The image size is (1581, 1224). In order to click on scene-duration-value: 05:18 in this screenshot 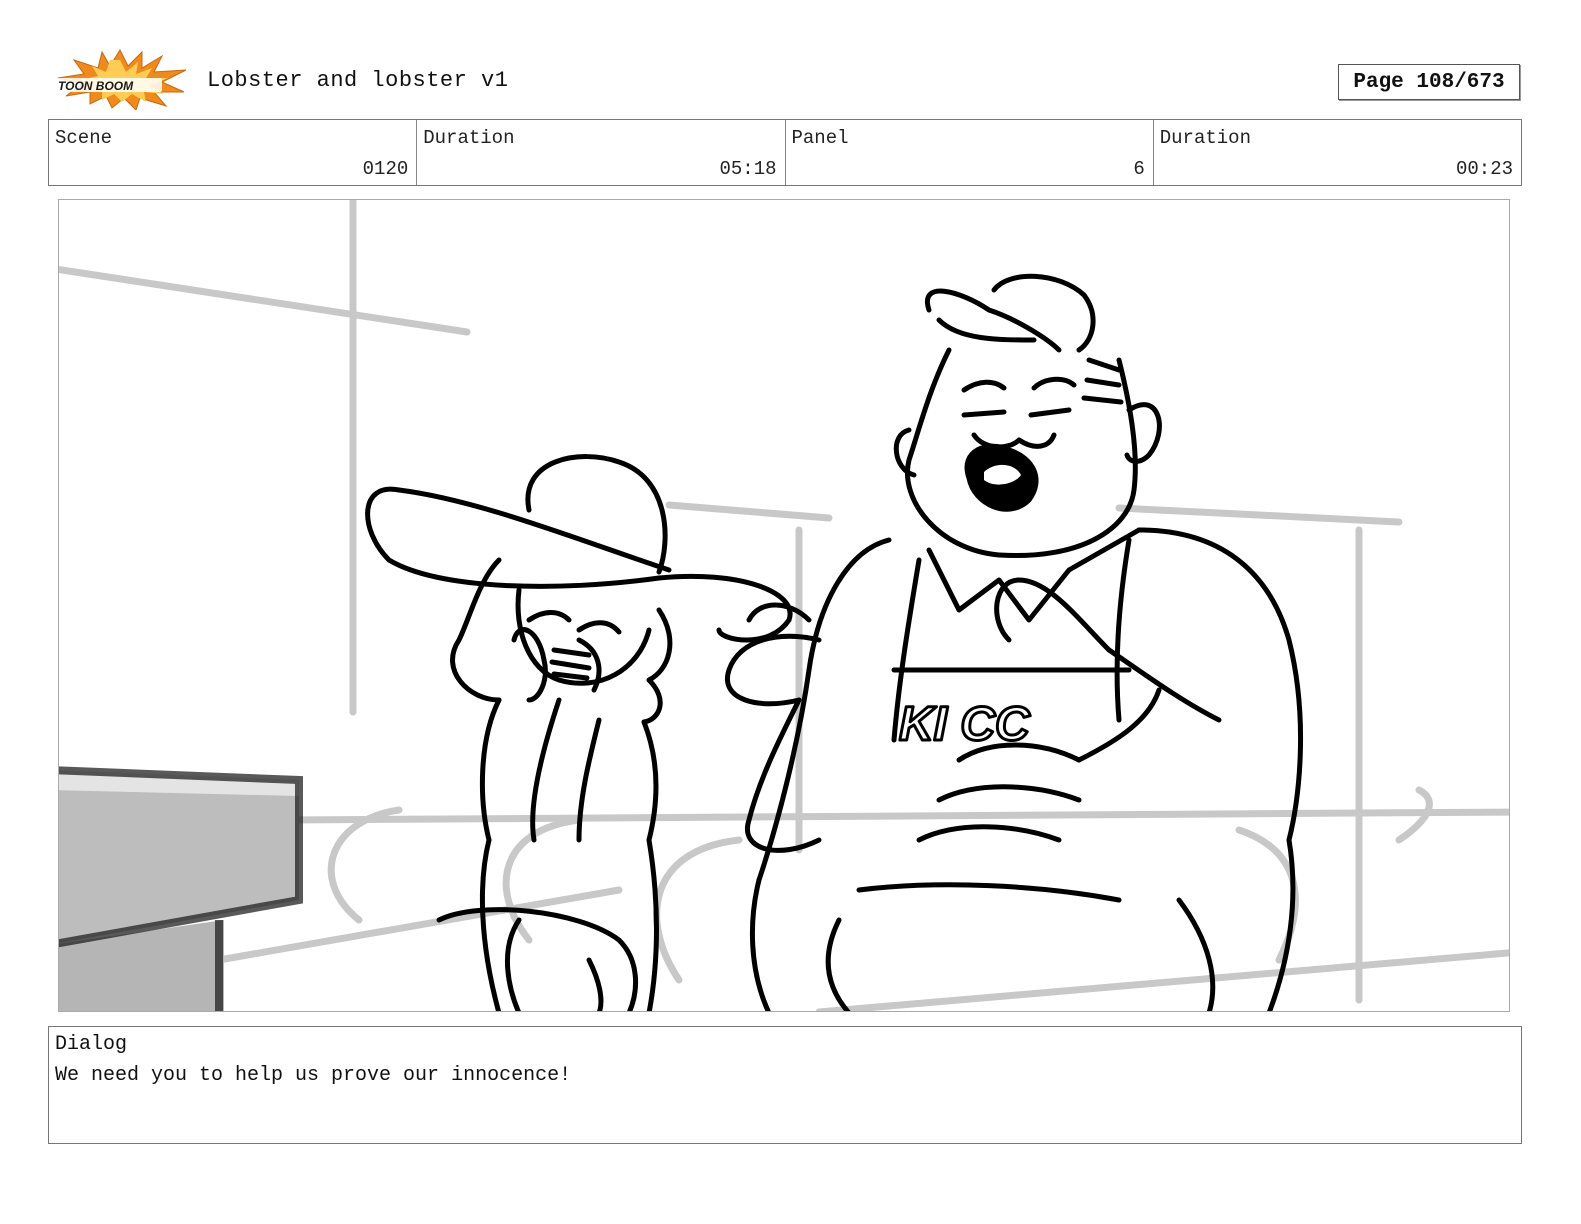, I will do `click(748, 169)`.